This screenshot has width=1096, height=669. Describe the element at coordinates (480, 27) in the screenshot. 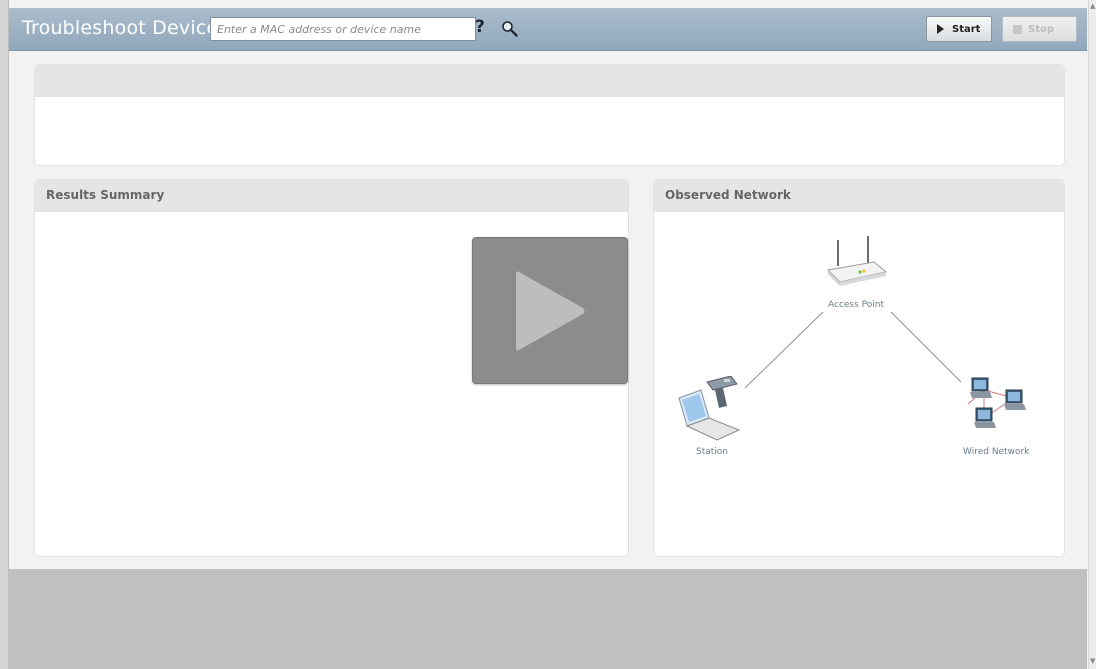

I see `help-icon: ?` at that location.